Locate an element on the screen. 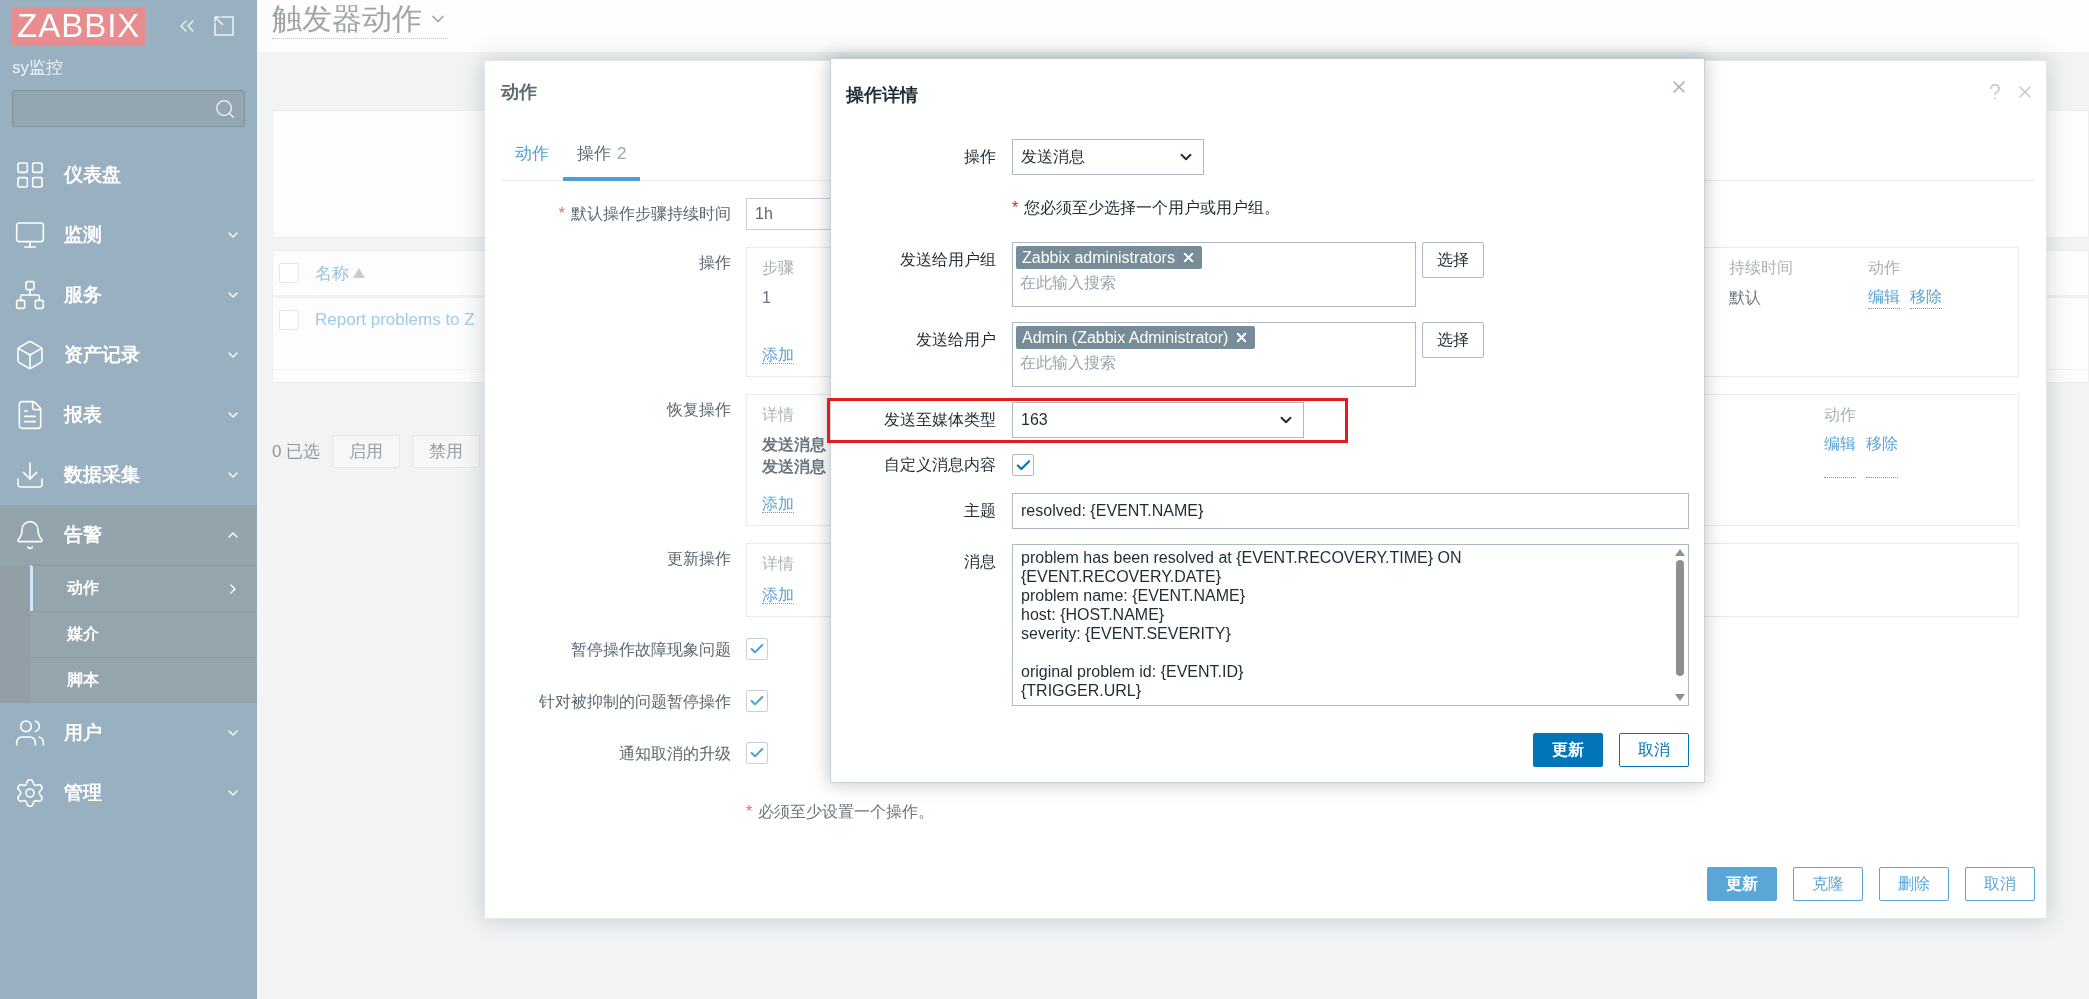 The image size is (2089, 999). menu-item: 用户 is located at coordinates (128, 733).